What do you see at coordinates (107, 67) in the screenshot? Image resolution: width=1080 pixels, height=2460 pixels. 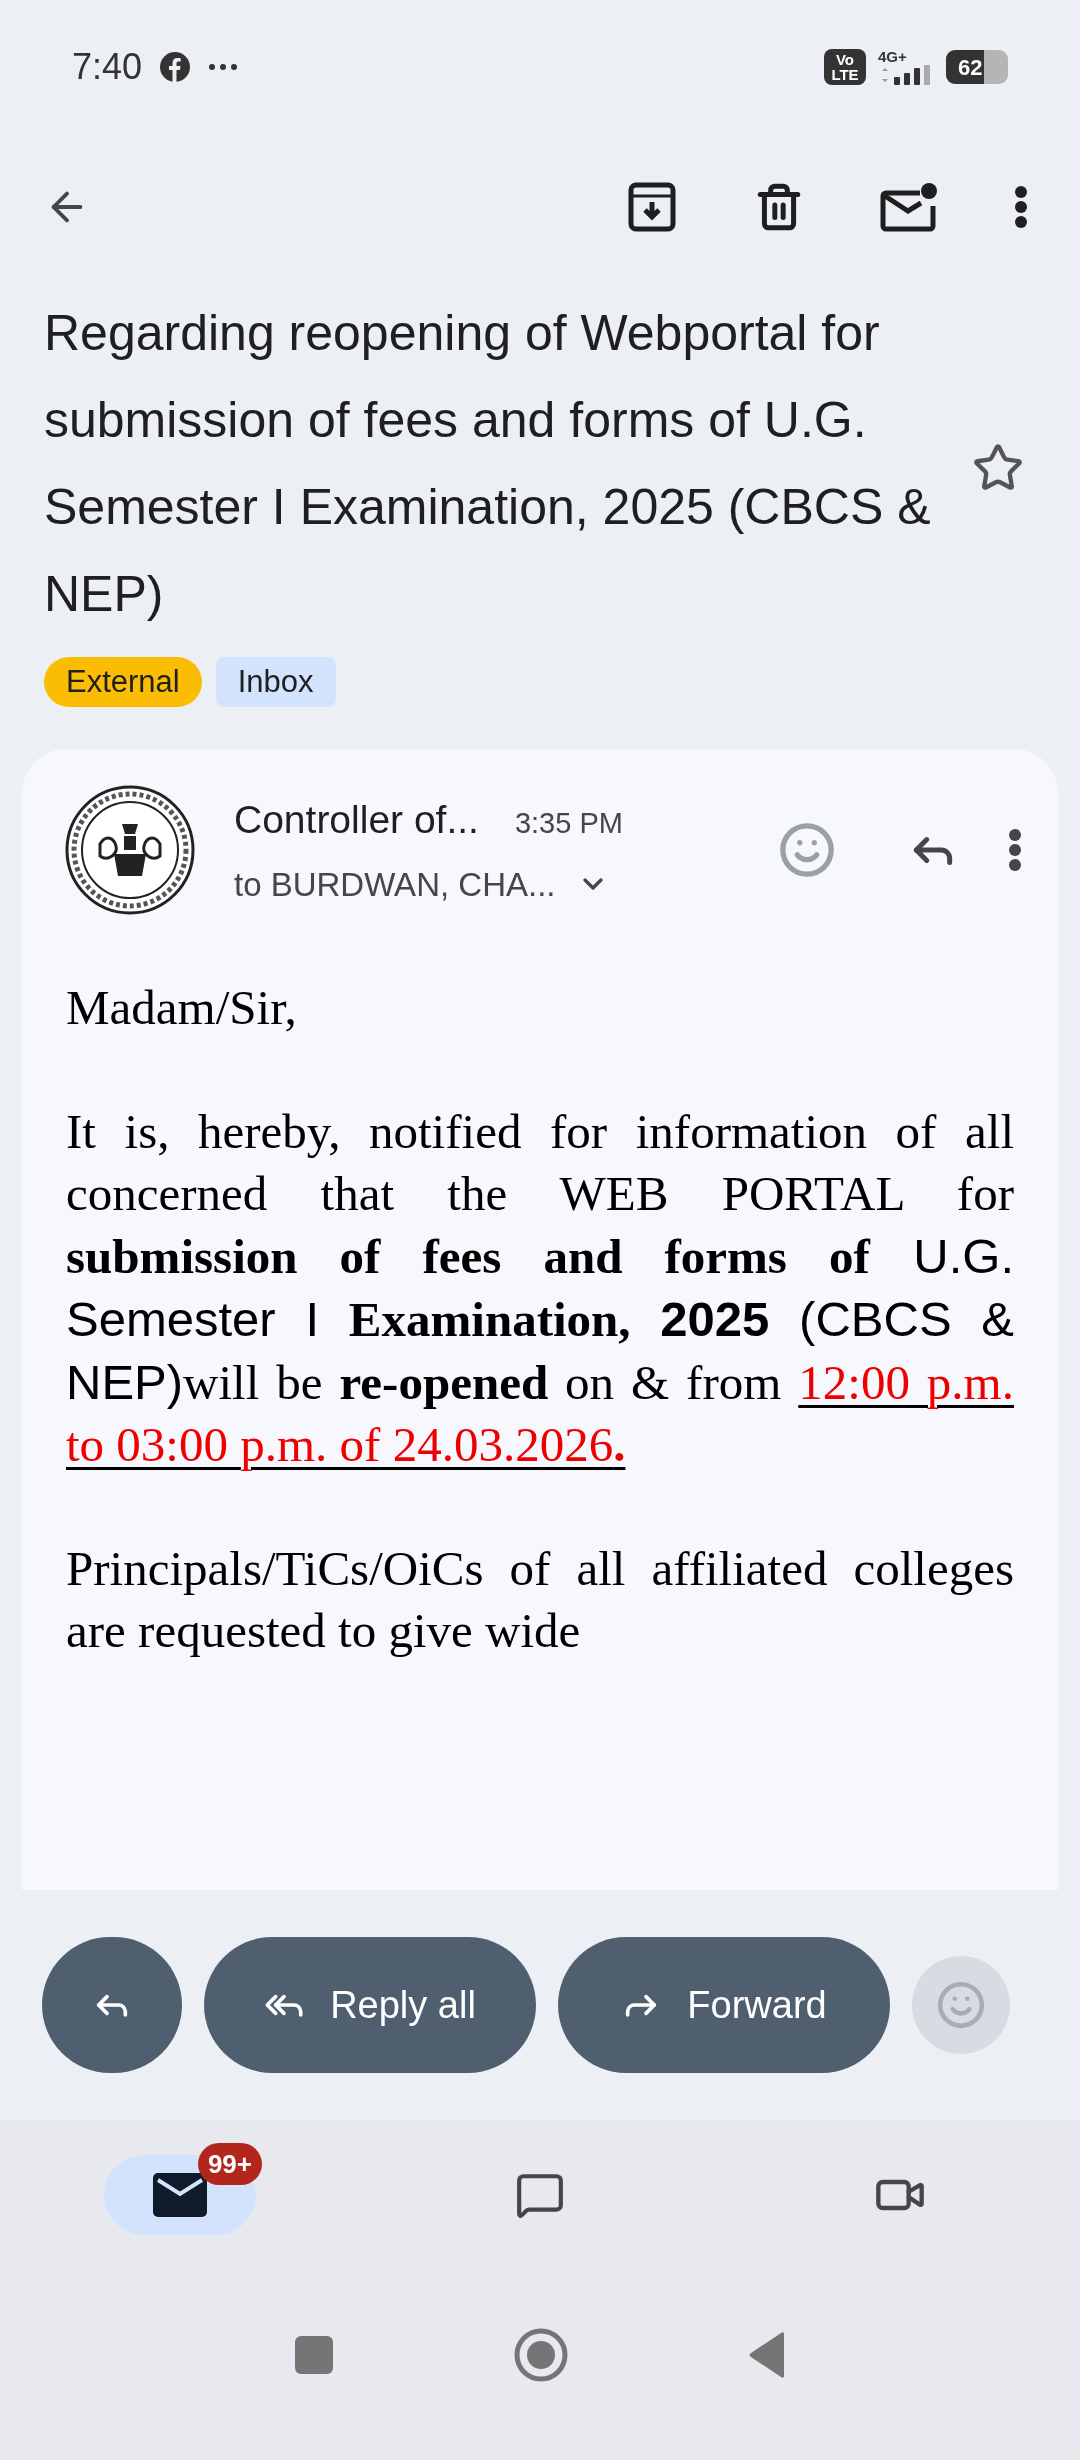 I see `clock: 7:40` at bounding box center [107, 67].